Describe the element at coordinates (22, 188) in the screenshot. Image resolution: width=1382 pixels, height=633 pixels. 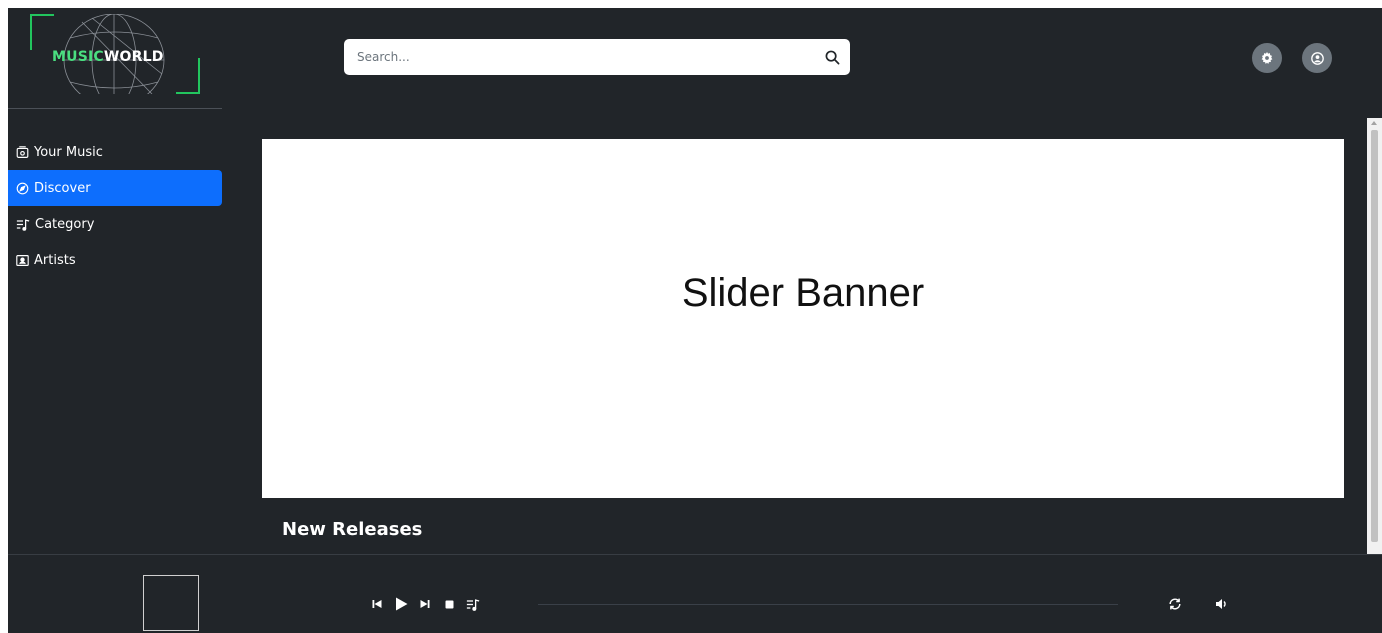
I see `compass-icon` at that location.